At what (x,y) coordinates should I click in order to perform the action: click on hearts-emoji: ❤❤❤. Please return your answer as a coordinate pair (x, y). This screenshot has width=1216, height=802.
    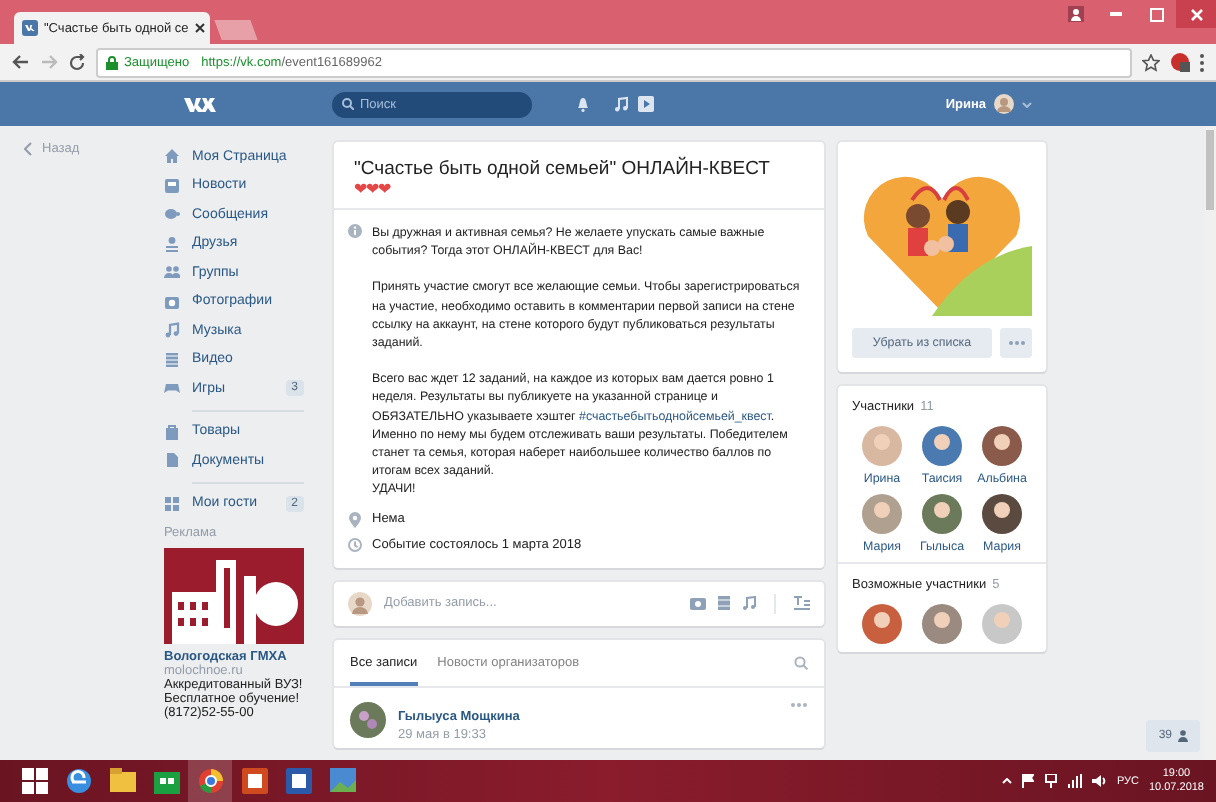
    Looking at the image, I should click on (373, 189).